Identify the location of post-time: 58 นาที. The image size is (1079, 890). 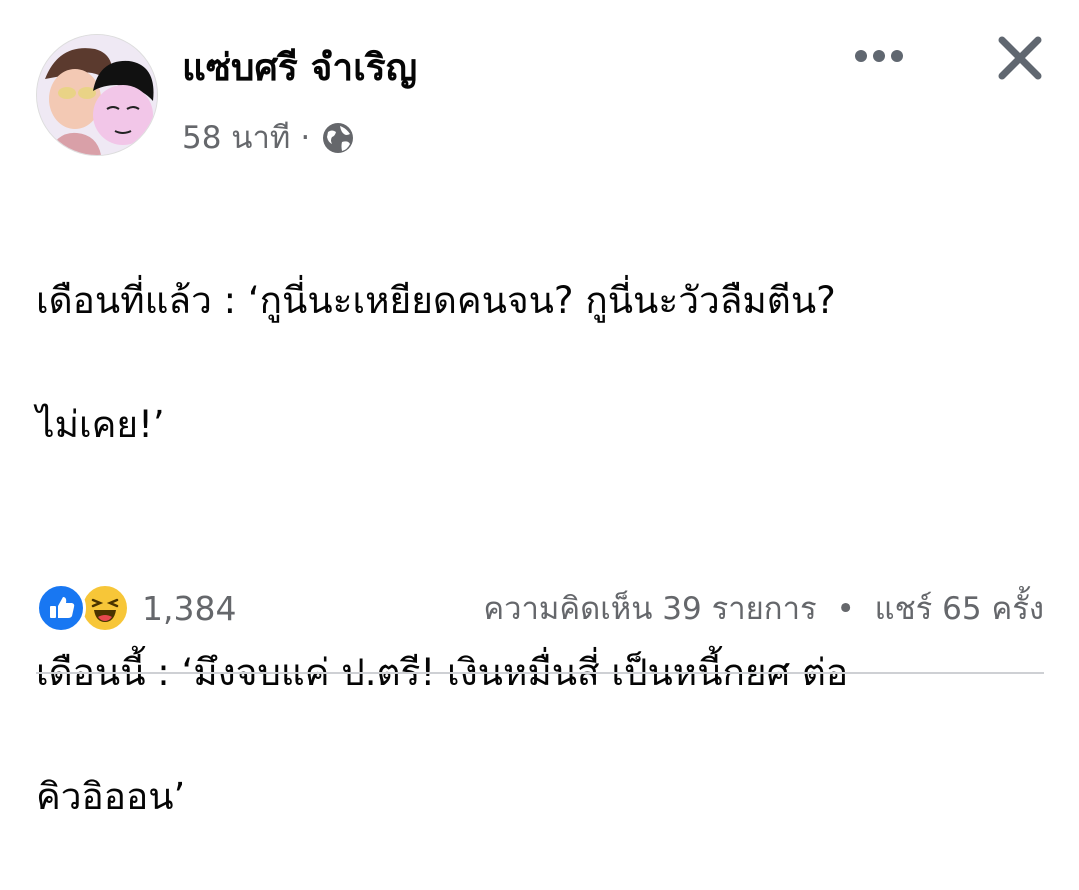
(236, 138).